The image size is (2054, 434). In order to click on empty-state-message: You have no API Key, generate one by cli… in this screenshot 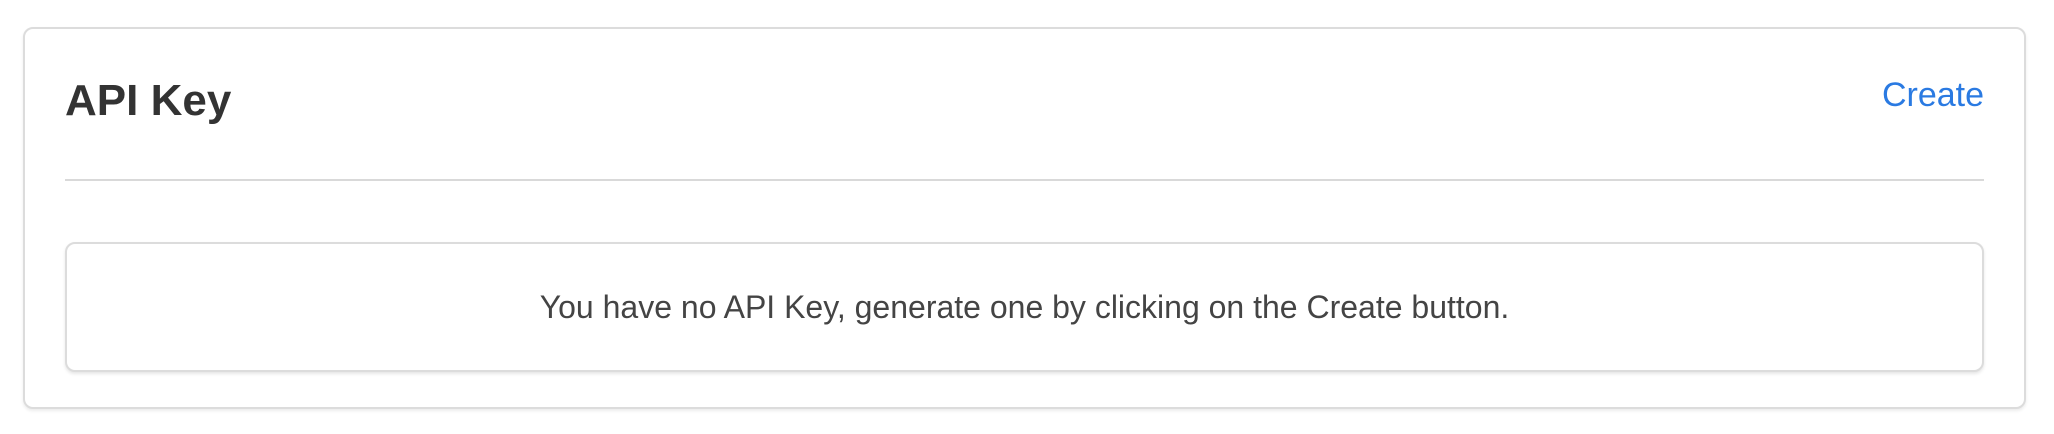, I will do `click(1024, 306)`.